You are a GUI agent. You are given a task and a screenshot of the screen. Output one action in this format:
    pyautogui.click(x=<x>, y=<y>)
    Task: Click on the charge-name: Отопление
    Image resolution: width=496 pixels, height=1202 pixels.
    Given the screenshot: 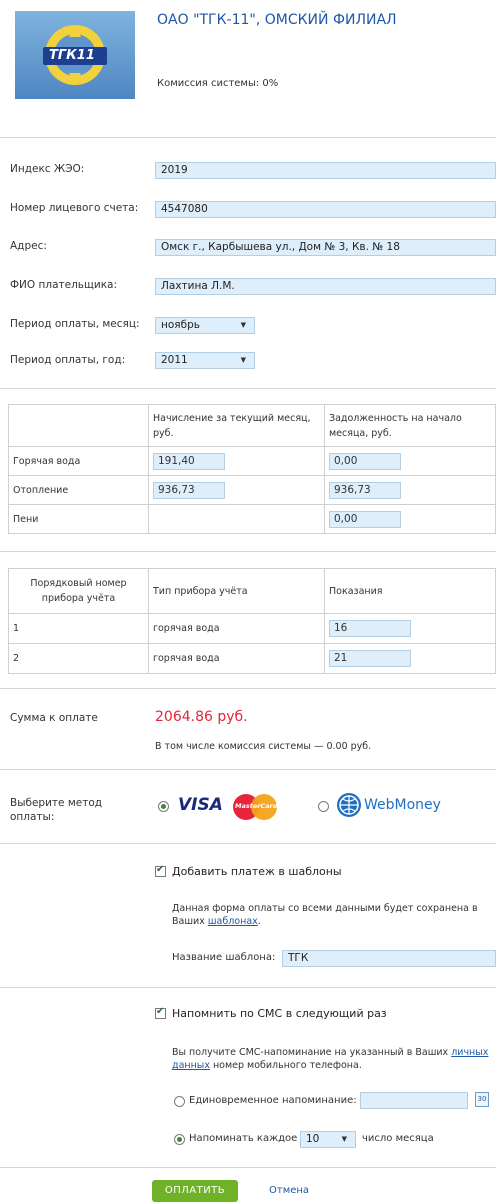 What is the action you would take?
    pyautogui.click(x=78, y=490)
    